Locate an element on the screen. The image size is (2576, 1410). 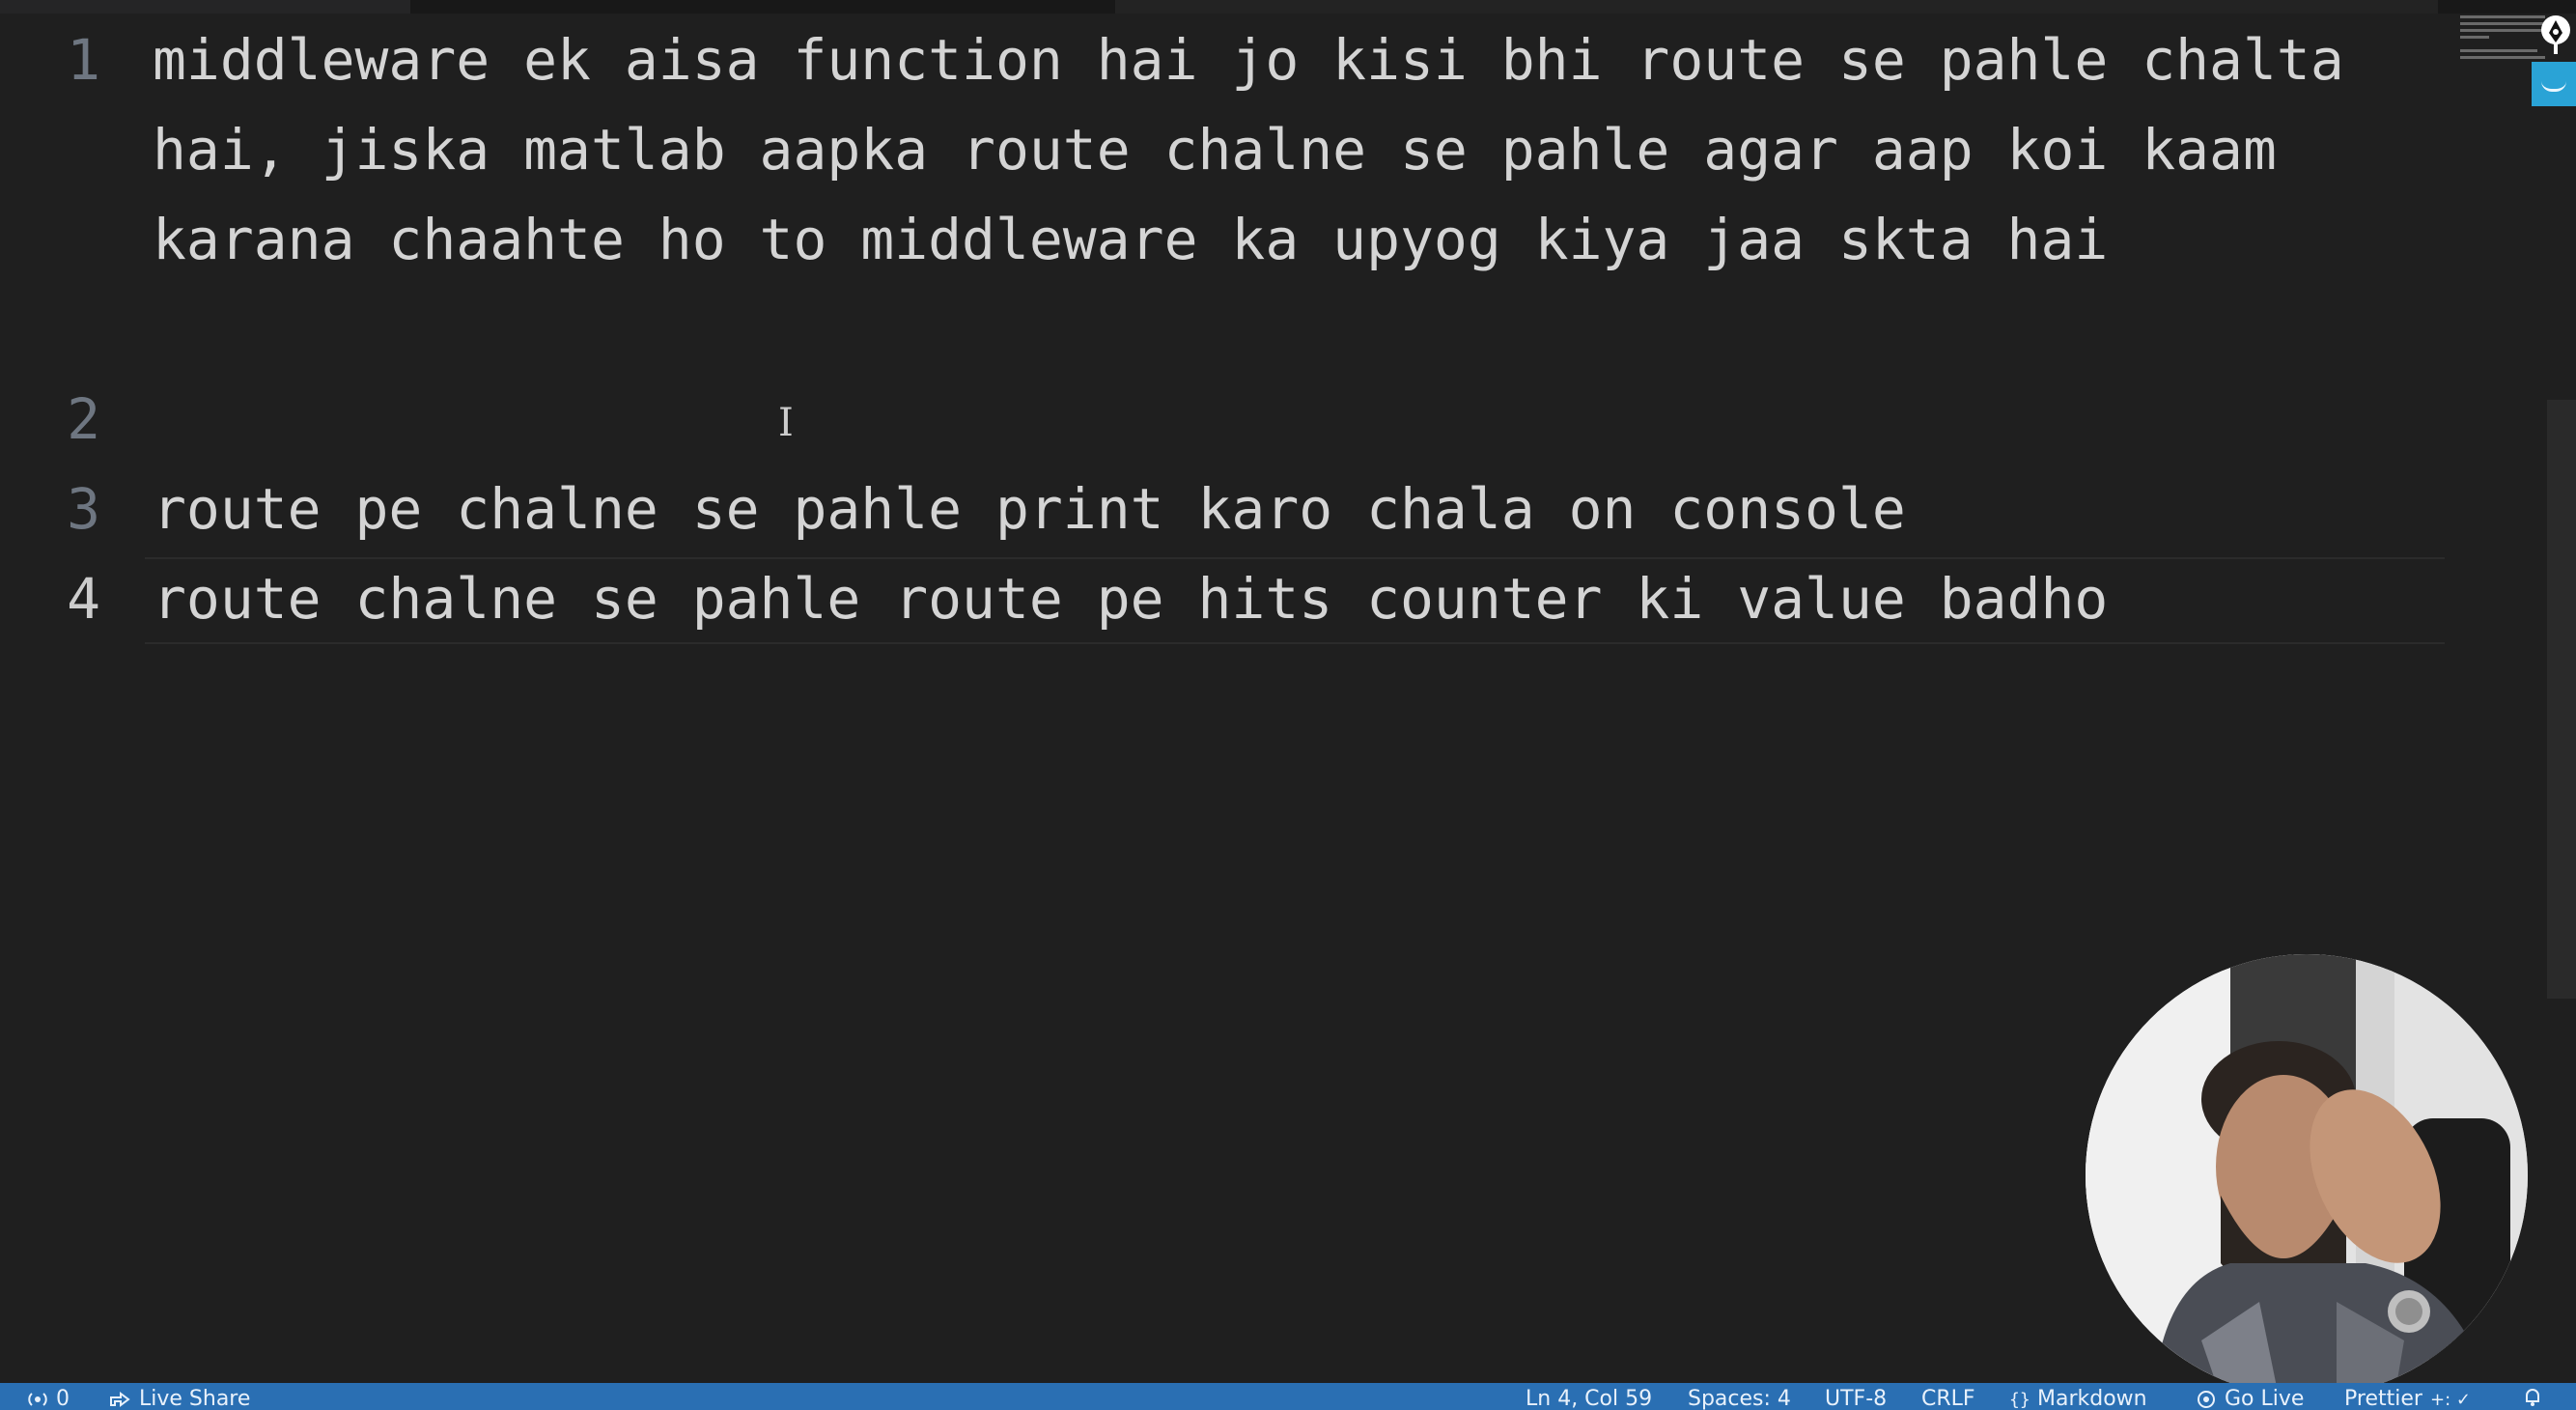
cursor-position-label: Ln 4, Col 59 is located at coordinates (1590, 1398).